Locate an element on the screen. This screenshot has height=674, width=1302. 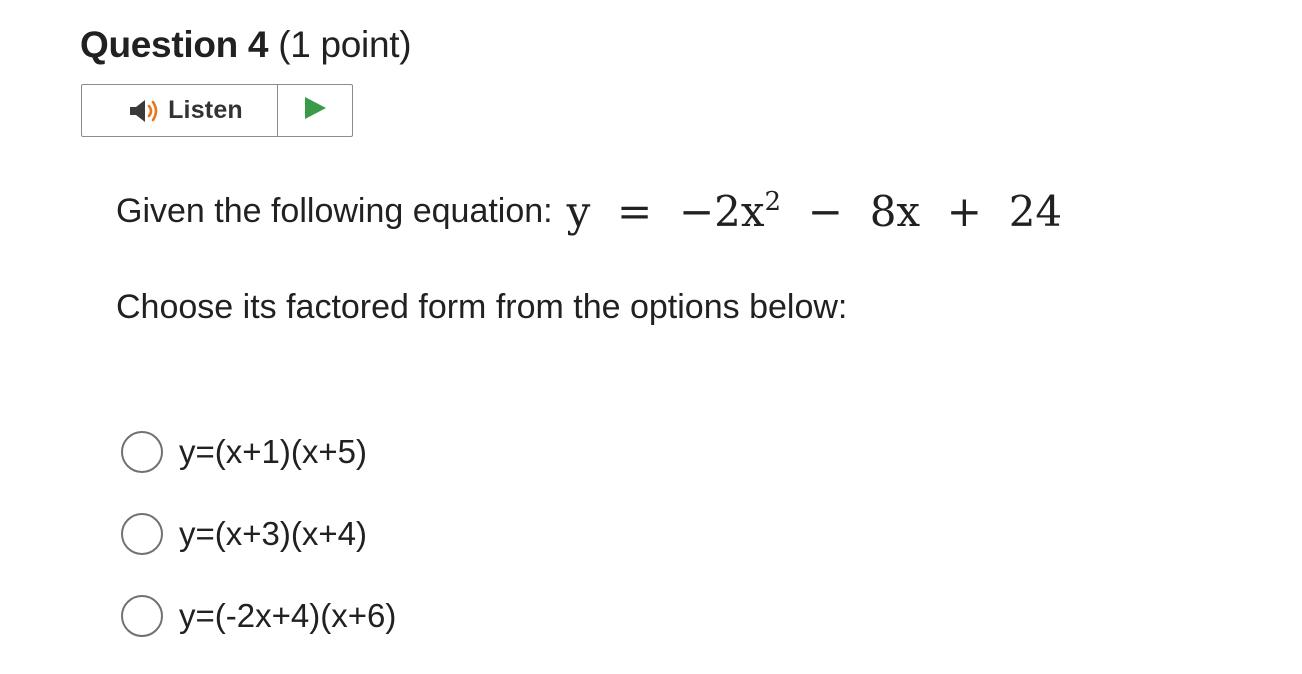
option-3-radio is located at coordinates (142, 616).